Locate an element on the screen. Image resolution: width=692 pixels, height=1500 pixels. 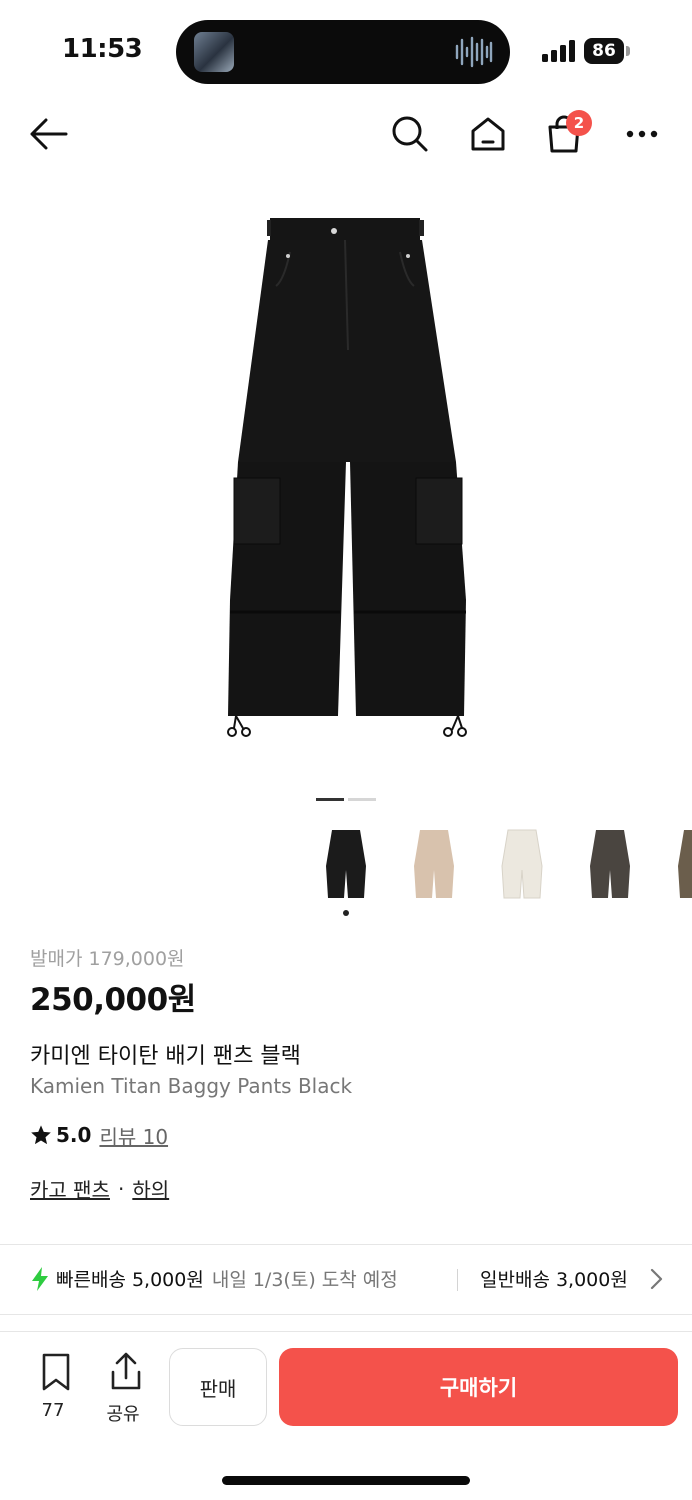
category-breadcrumb: 카고 팬츠 · 하의 is located at coordinates (99, 1188).